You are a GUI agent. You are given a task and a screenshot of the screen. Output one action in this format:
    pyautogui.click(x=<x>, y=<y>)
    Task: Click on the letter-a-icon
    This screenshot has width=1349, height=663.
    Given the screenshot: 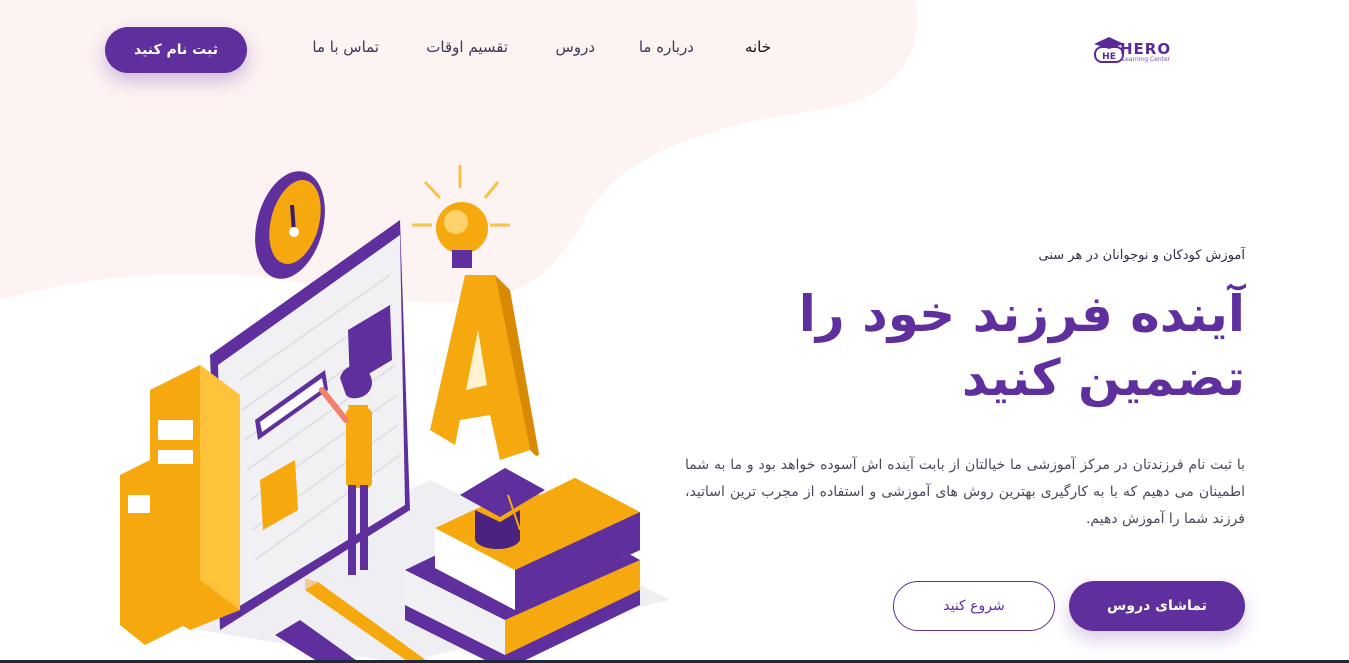 What is the action you would take?
    pyautogui.click(x=485, y=367)
    